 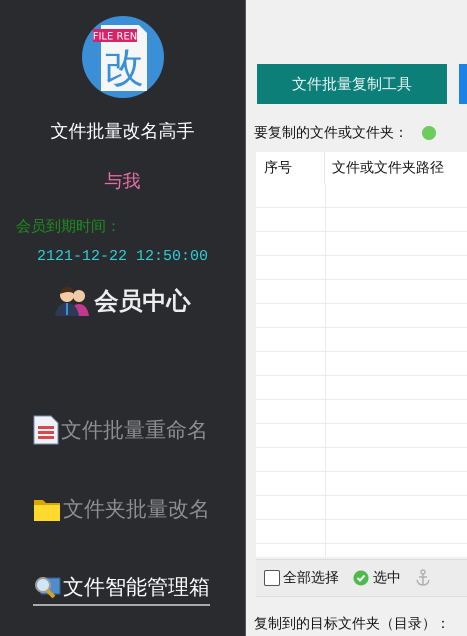 I want to click on app-logo-icon: FILE REN 改, so click(x=122, y=57).